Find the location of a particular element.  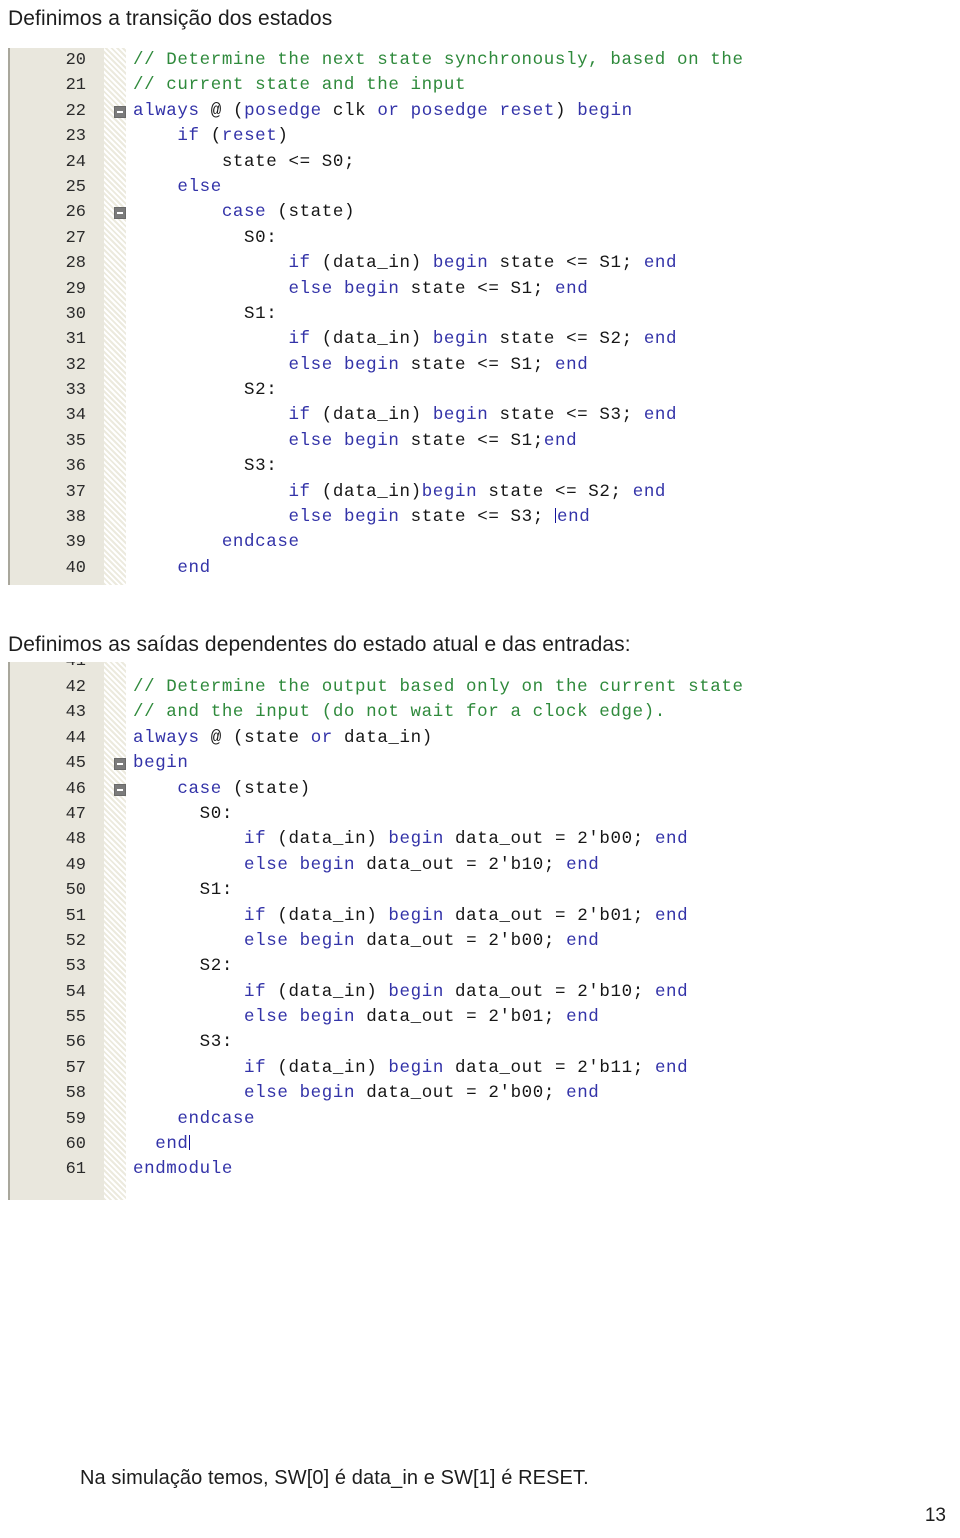

line-number: 51 is located at coordinates (75, 916).